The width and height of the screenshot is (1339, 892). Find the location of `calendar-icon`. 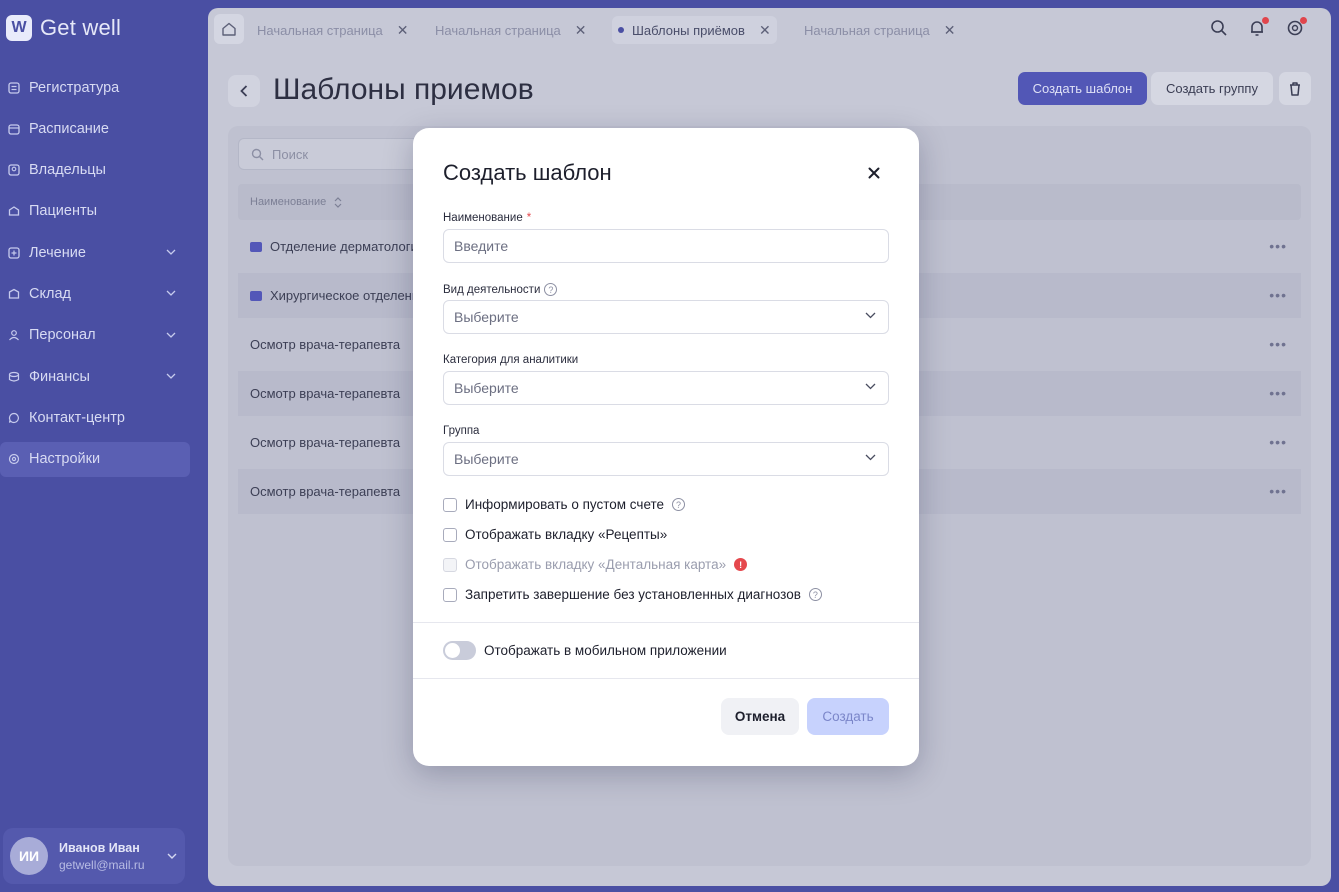

calendar-icon is located at coordinates (14, 129).